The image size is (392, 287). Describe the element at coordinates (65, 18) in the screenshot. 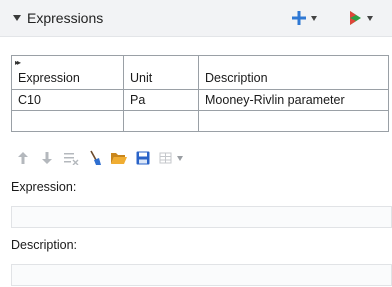

I see `section-title: Expressions` at that location.